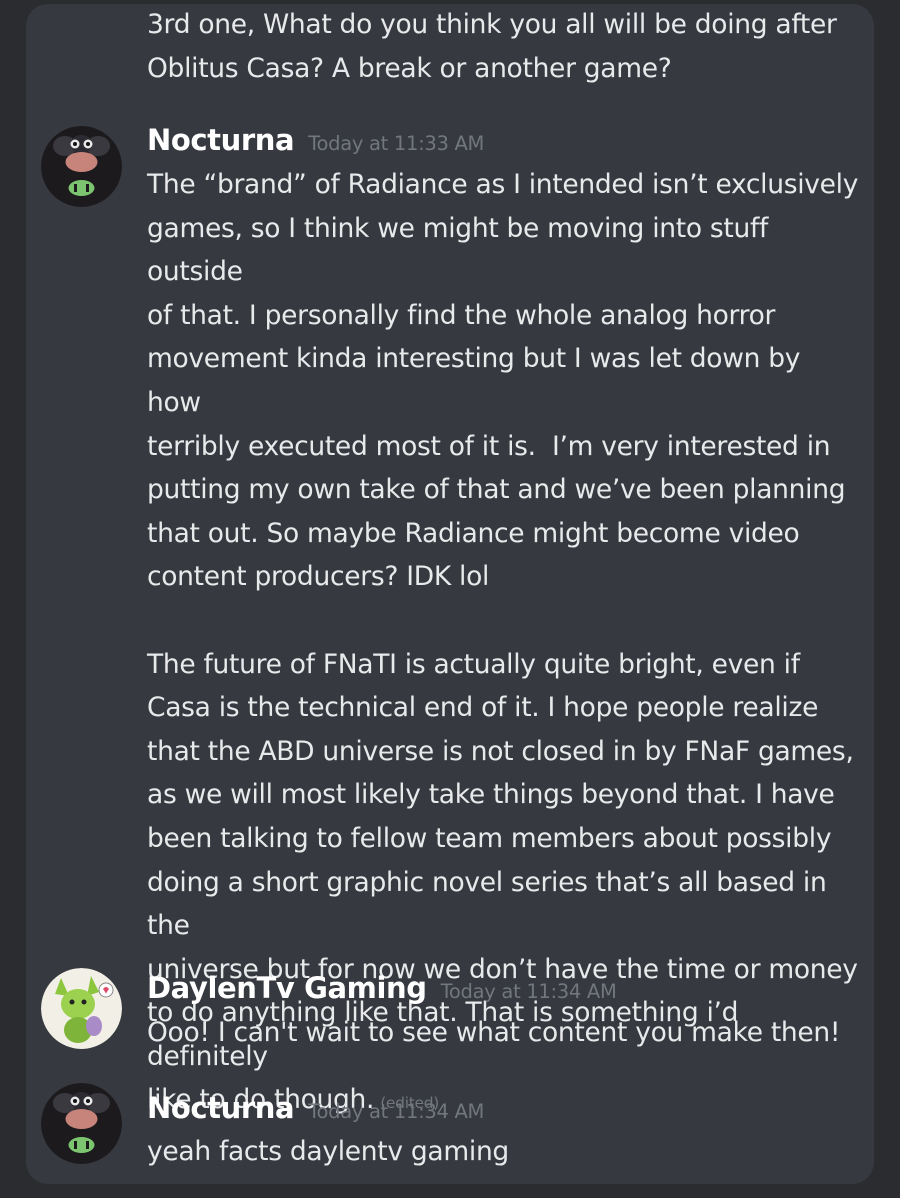  I want to click on username: DaylenTv Gaming, so click(287, 988).